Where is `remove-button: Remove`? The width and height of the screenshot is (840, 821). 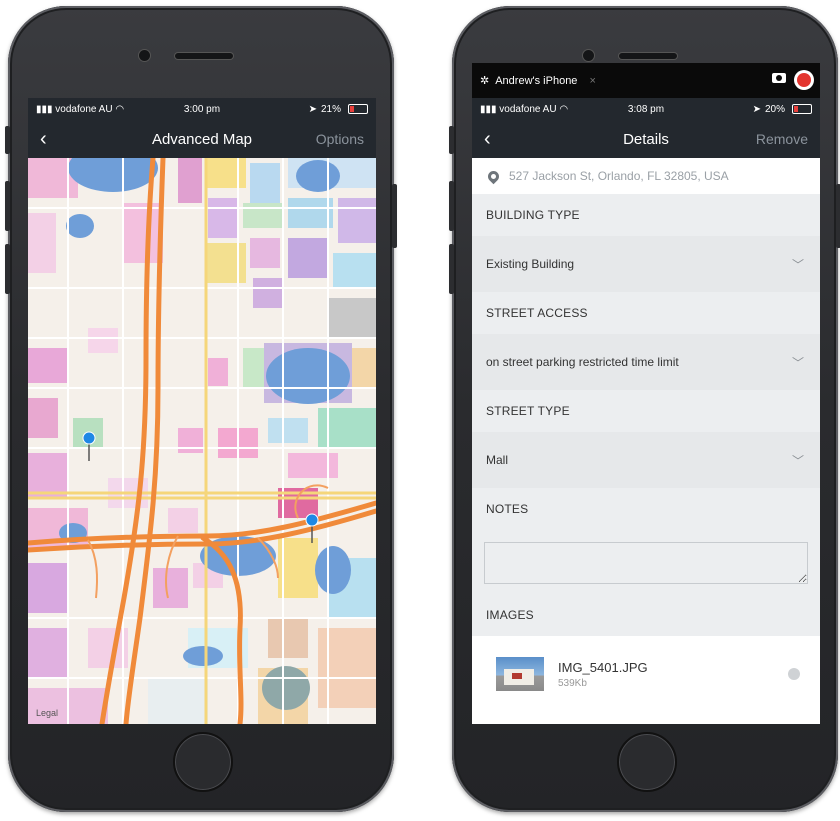 remove-button: Remove is located at coordinates (782, 139).